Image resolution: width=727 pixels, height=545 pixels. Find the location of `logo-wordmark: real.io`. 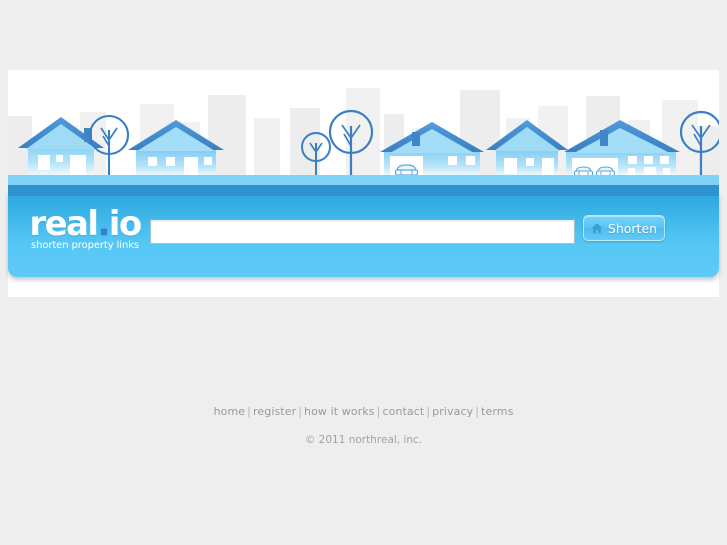

logo-wordmark: real.io is located at coordinates (85, 224).